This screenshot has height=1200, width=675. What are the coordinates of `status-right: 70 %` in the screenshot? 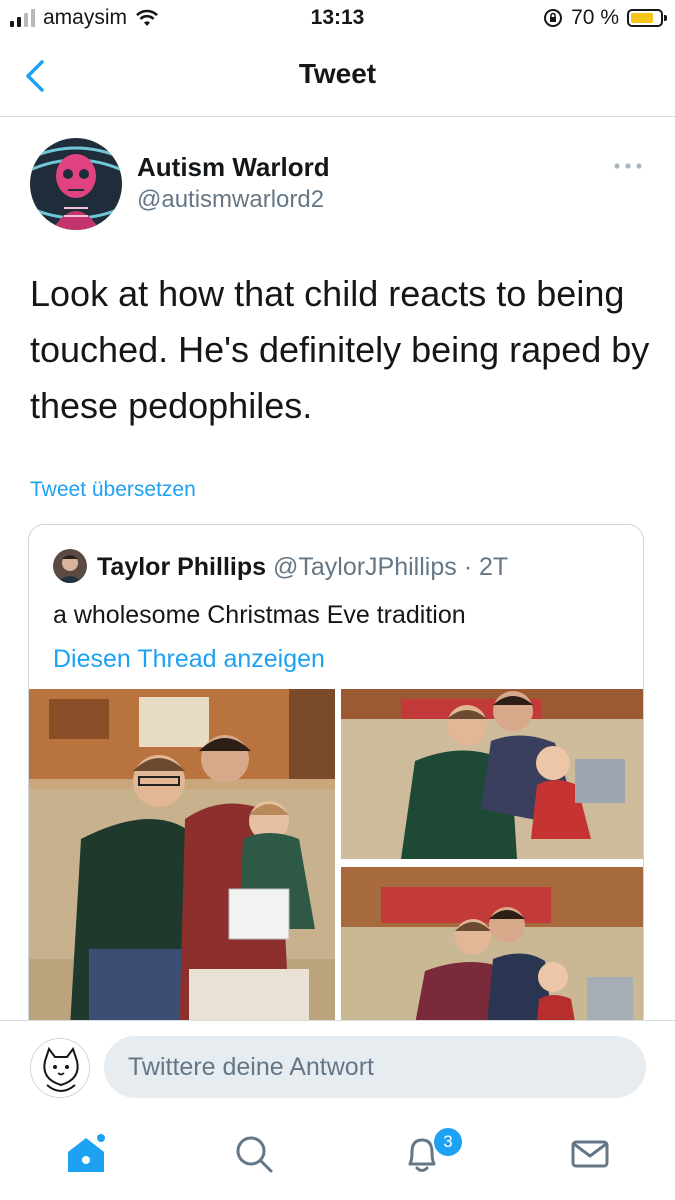 It's located at (605, 18).